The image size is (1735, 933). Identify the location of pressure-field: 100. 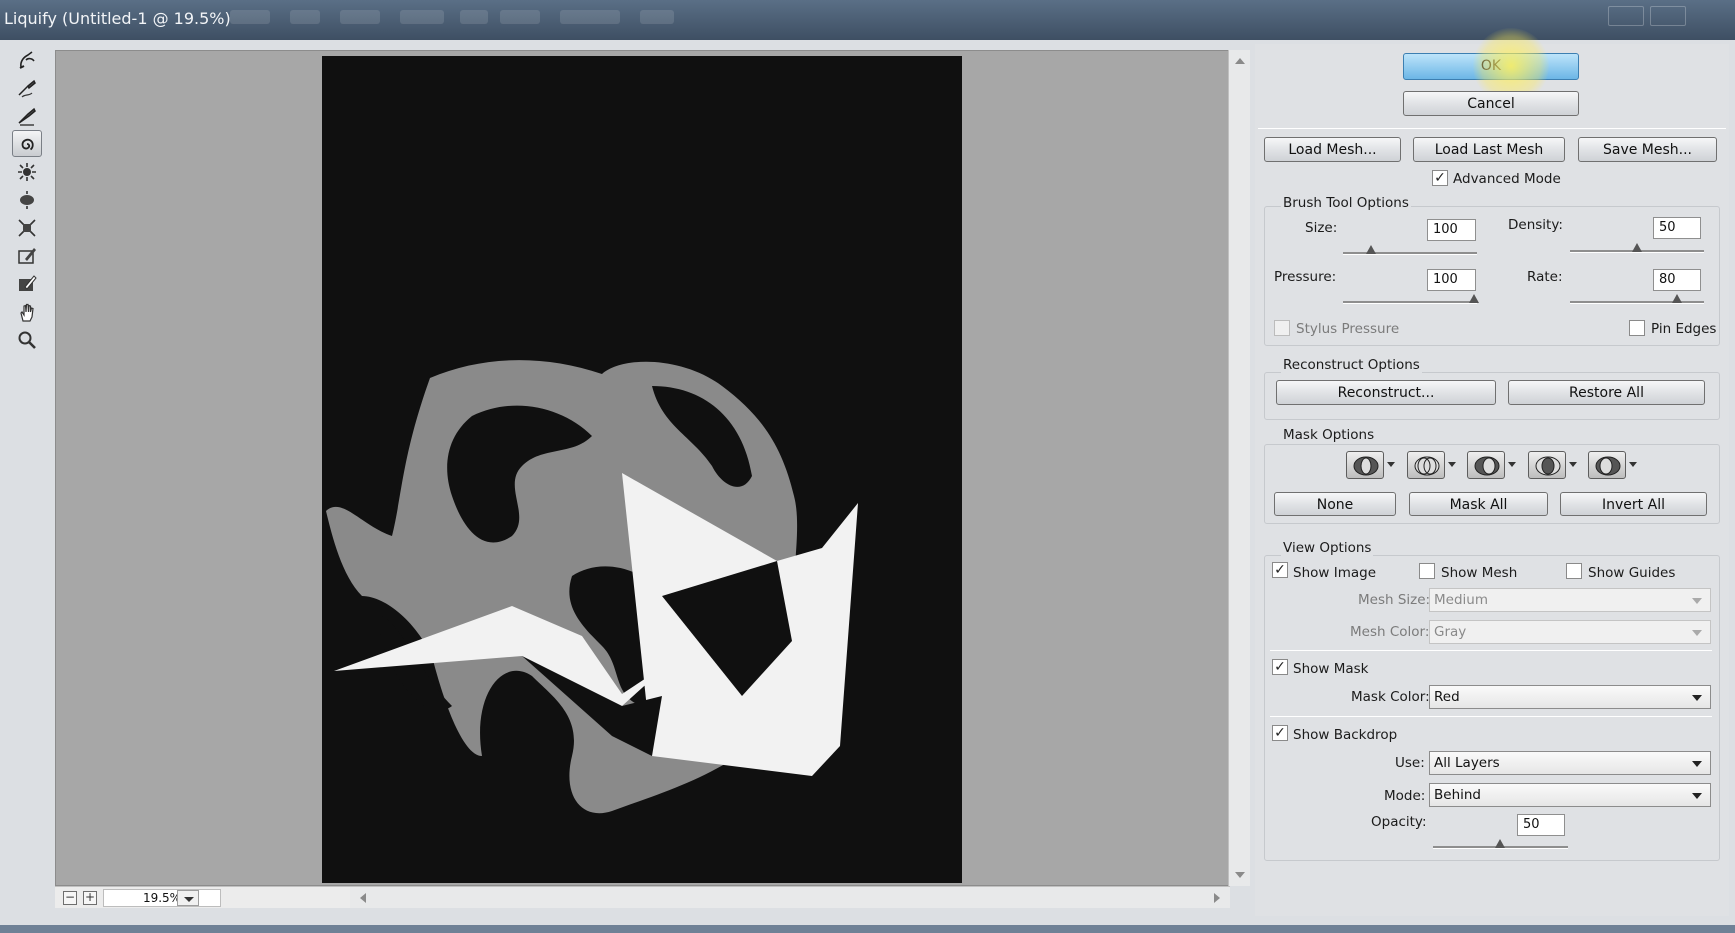
(1451, 280).